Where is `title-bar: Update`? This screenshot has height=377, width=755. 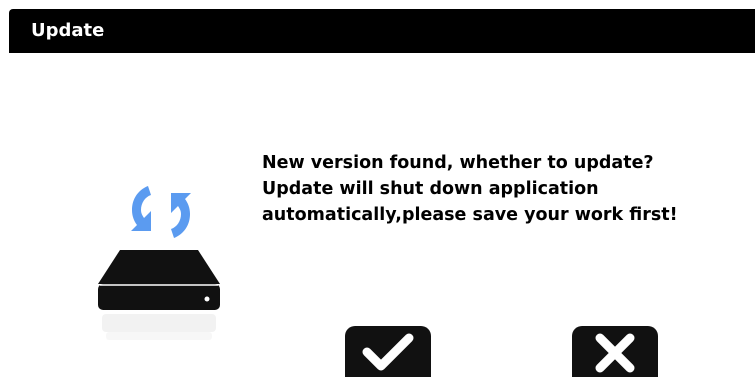
title-bar: Update is located at coordinates (382, 31).